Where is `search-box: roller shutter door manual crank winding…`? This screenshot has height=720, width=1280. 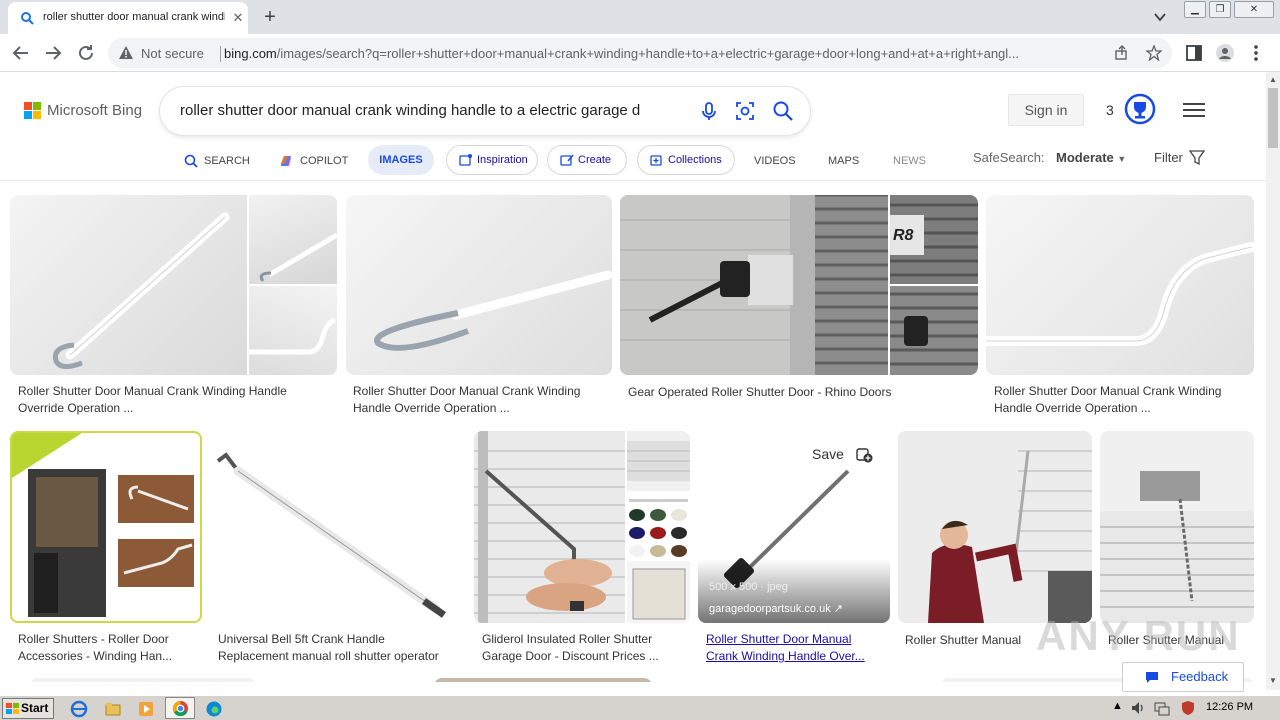 search-box: roller shutter door manual crank winding… is located at coordinates (485, 111).